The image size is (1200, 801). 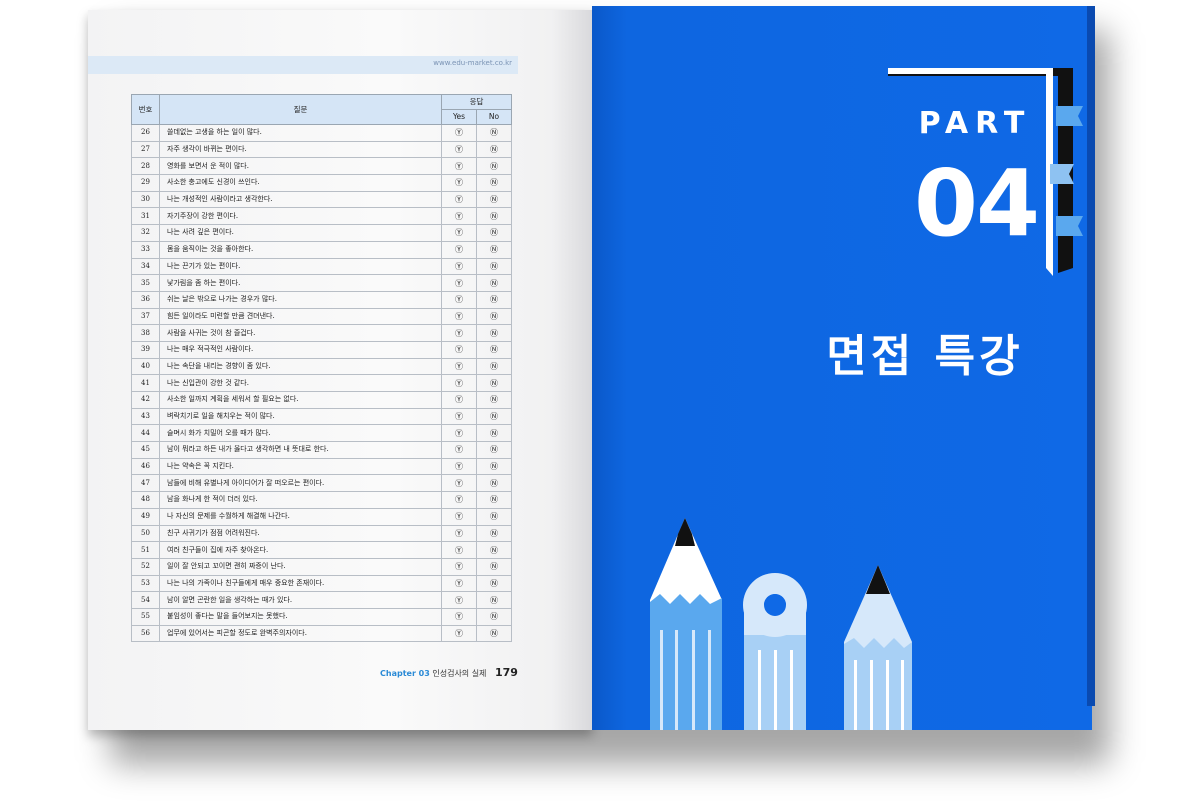 I want to click on table-row: 39 나는 매우 적극적인 사람이다. Ⓨ Ⓝ, so click(x=321, y=349).